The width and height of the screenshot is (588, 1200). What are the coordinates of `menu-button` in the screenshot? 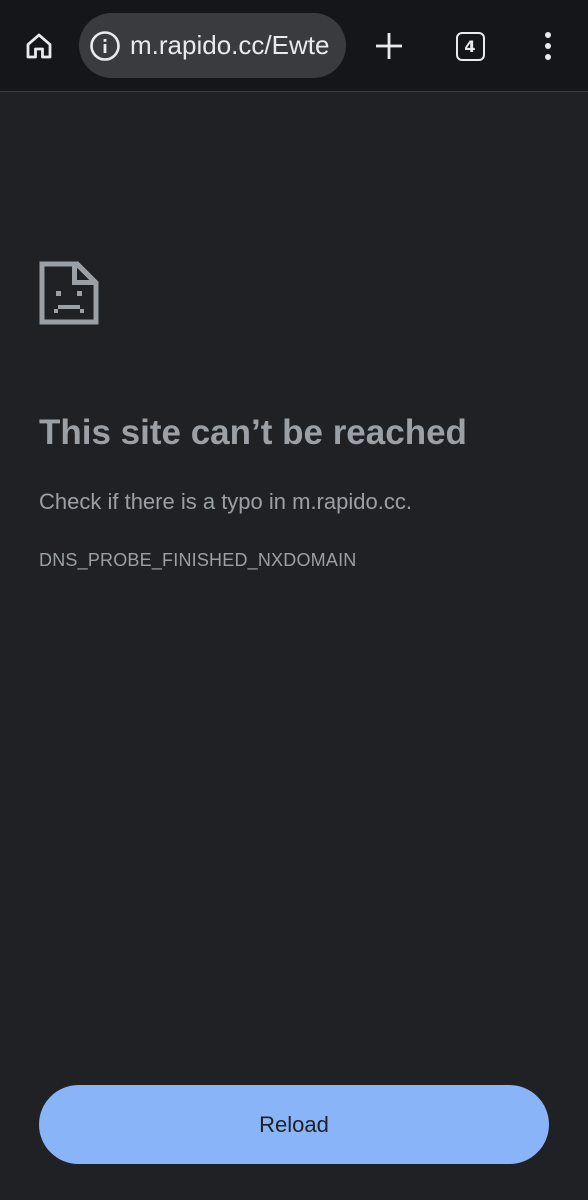 It's located at (548, 46).